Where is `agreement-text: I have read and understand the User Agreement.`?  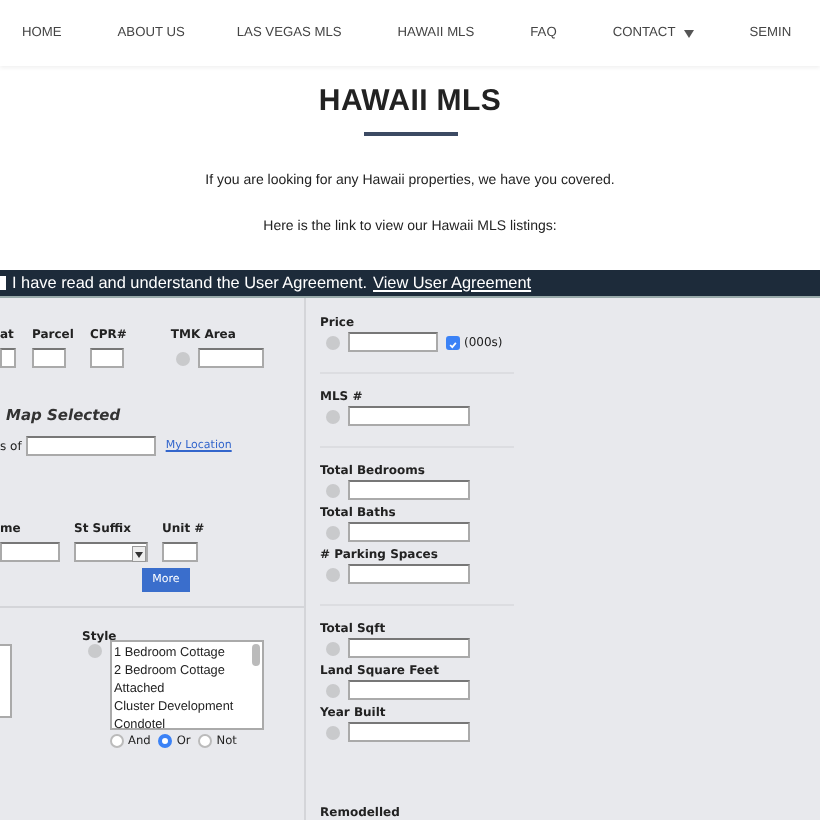
agreement-text: I have read and understand the User Agreement. is located at coordinates (190, 282).